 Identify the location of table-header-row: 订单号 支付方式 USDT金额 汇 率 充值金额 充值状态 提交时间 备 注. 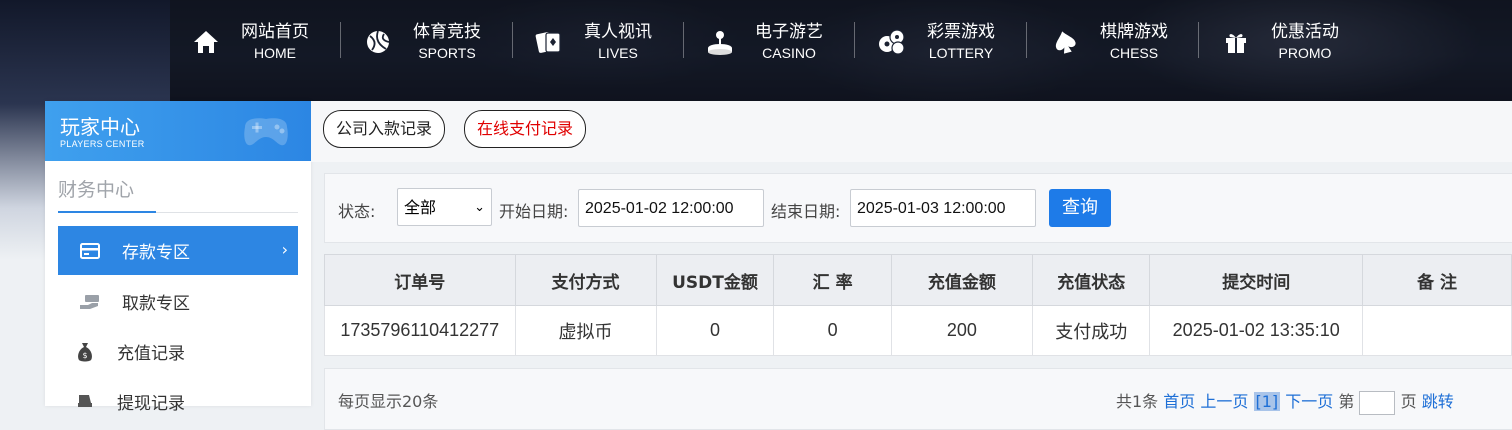
(918, 280).